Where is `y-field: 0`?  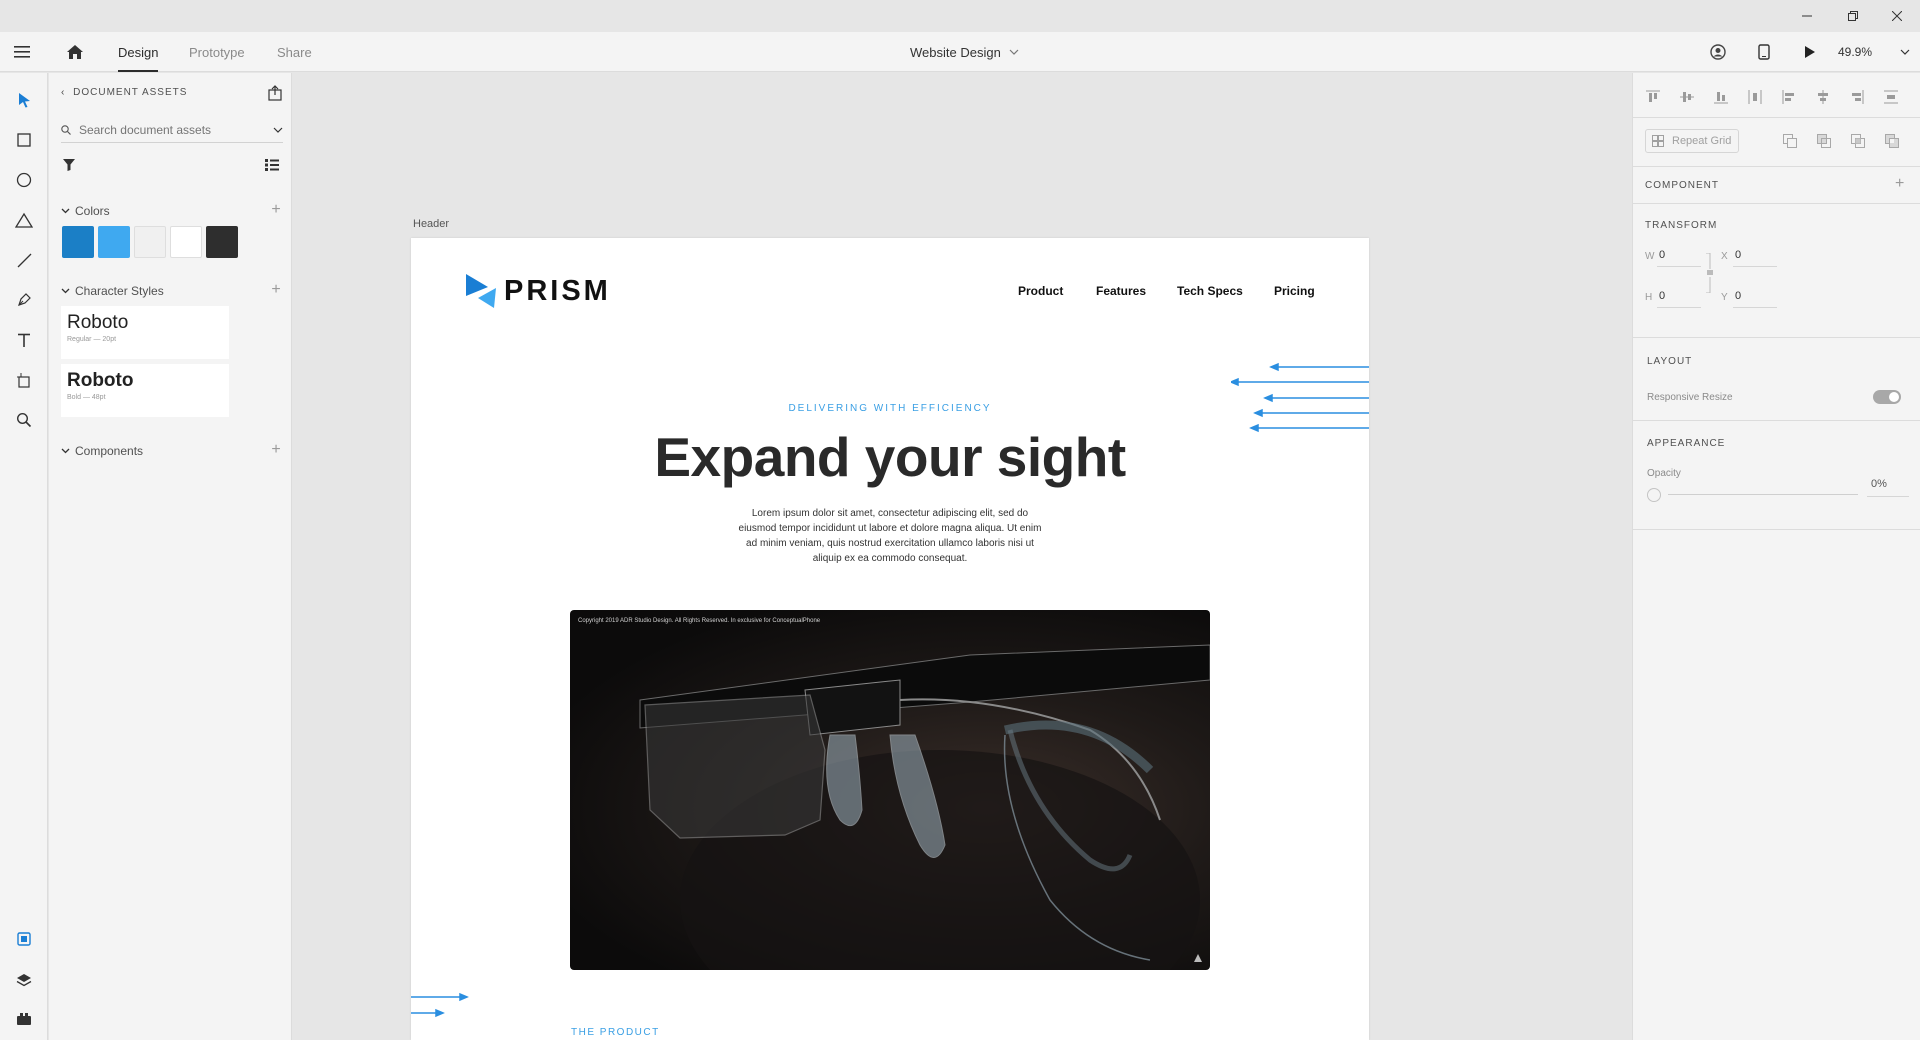 y-field: 0 is located at coordinates (1738, 296).